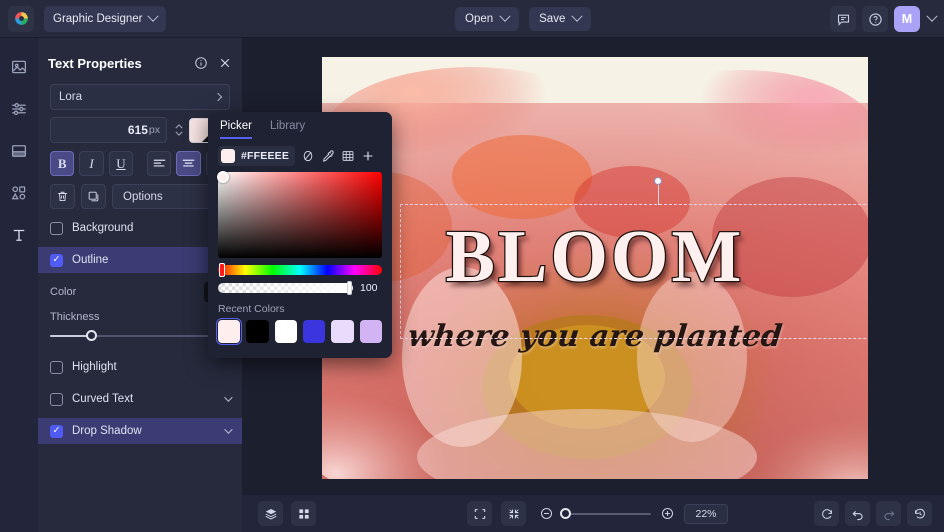  What do you see at coordinates (932, 16) in the screenshot?
I see `account-chevron-down-icon` at bounding box center [932, 16].